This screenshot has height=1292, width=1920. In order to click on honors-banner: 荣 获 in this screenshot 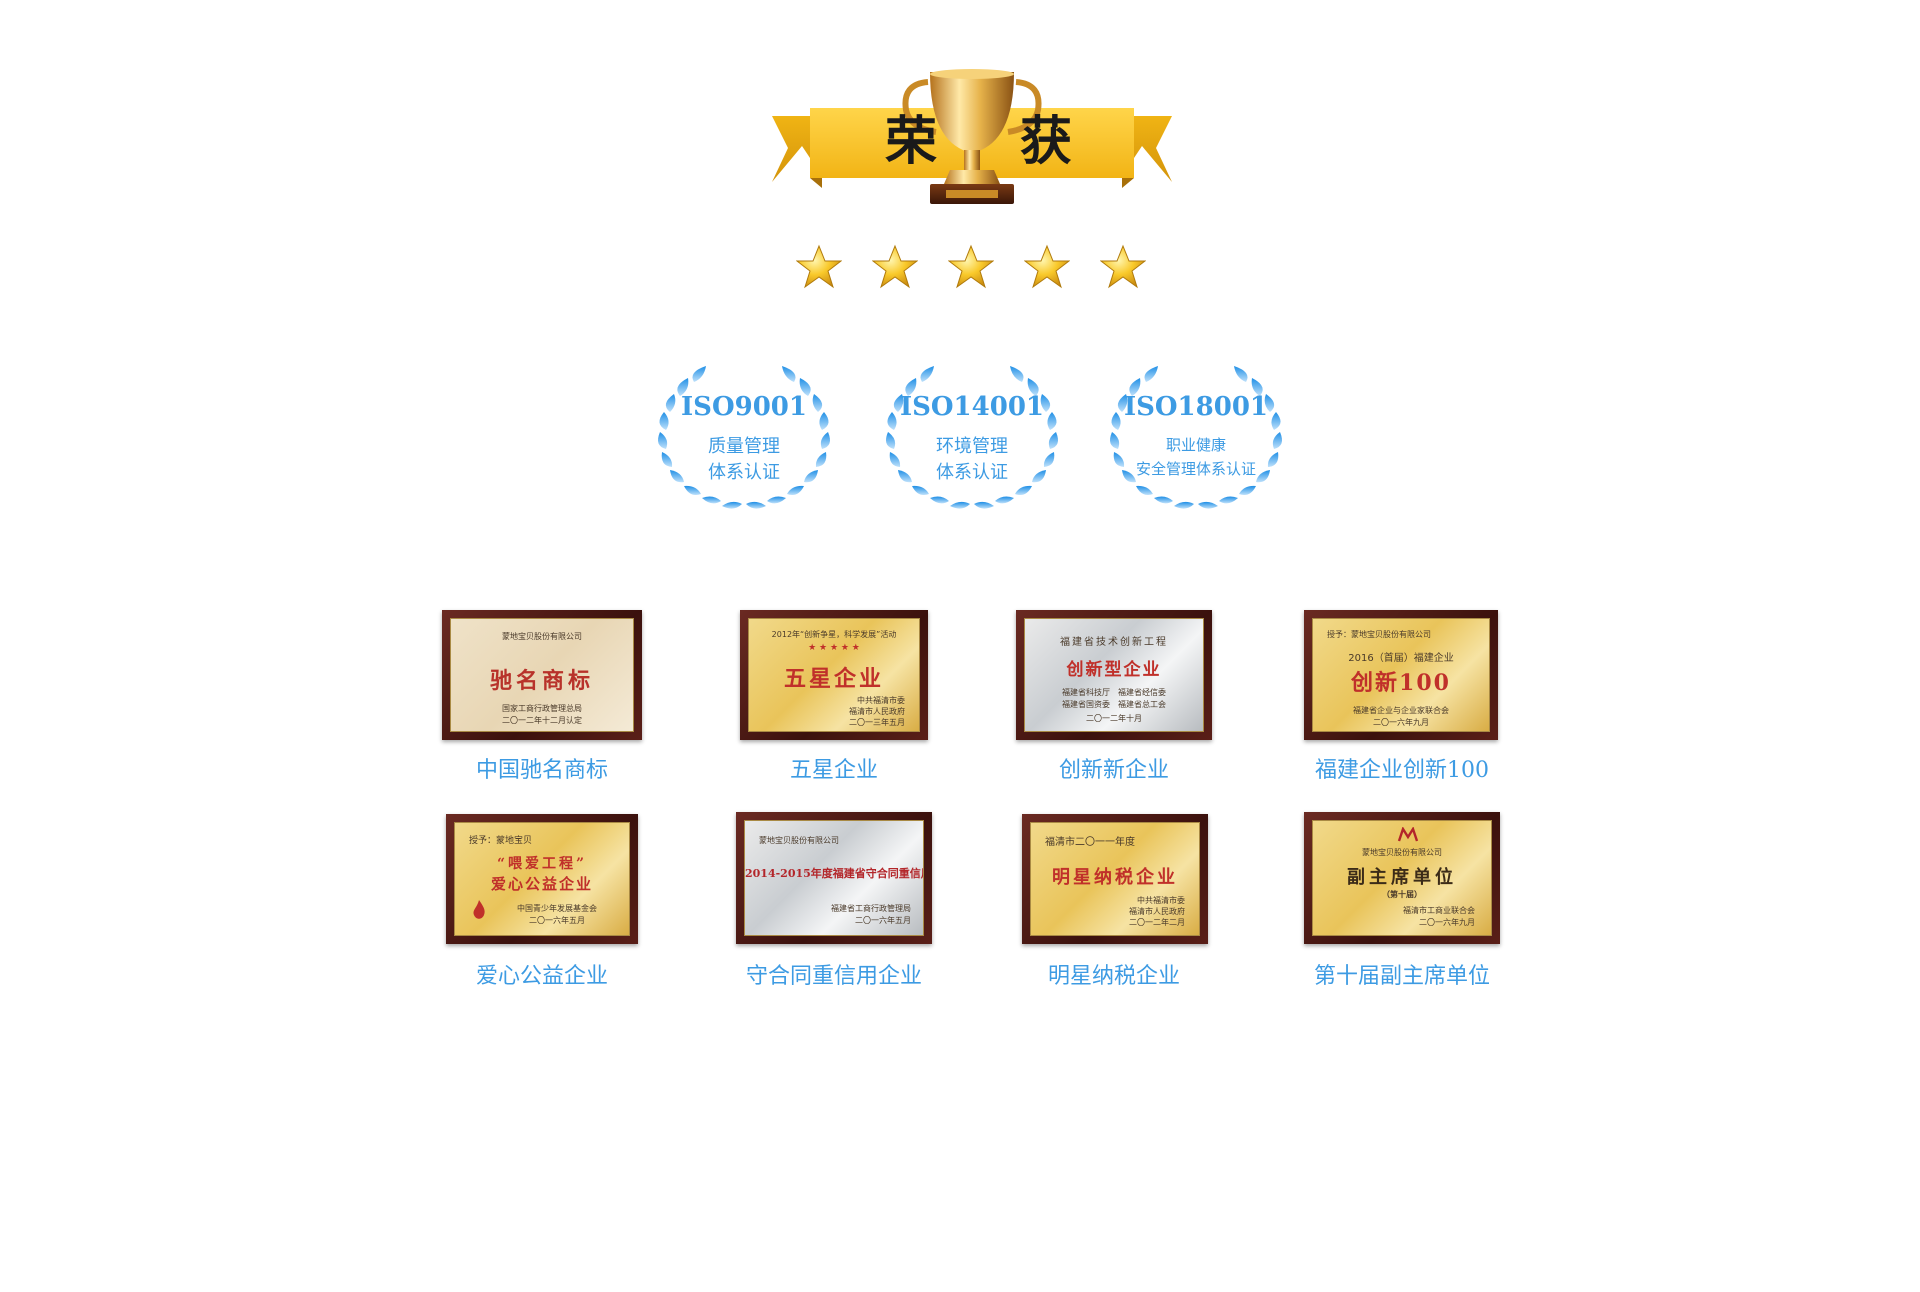, I will do `click(972, 141)`.